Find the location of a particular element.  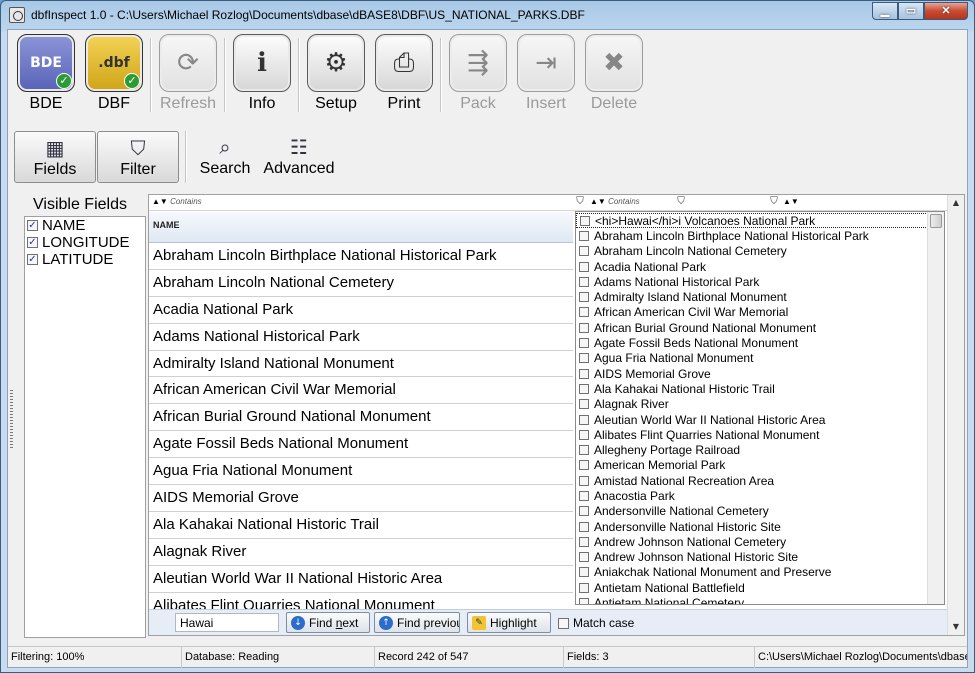

dropdown-list-item: Amistad National Recreation Area is located at coordinates (760, 480).